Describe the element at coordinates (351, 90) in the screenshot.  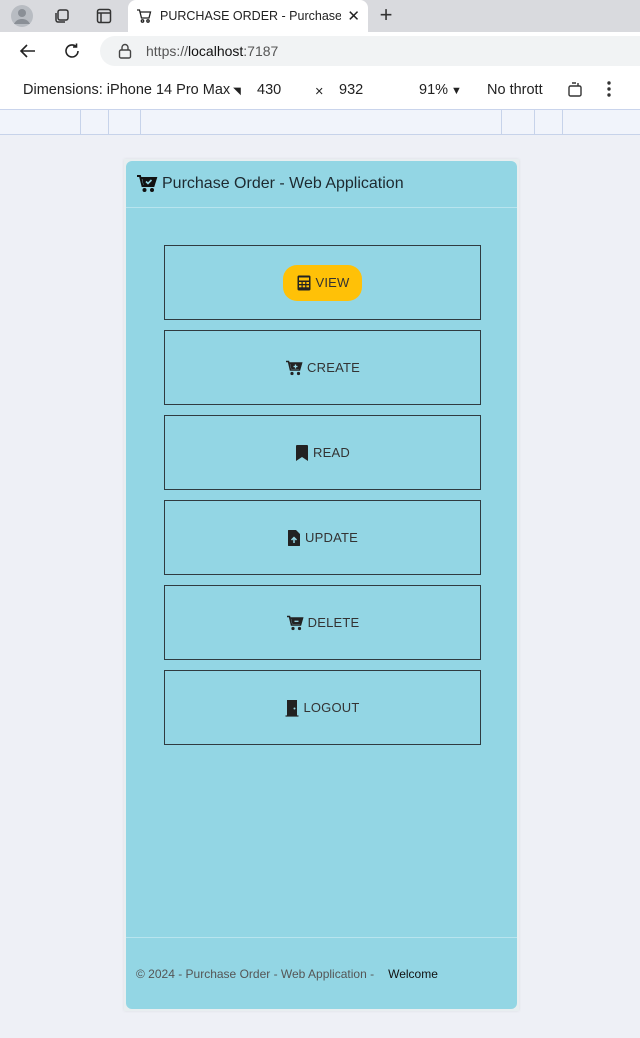
I see `height-input: 932` at that location.